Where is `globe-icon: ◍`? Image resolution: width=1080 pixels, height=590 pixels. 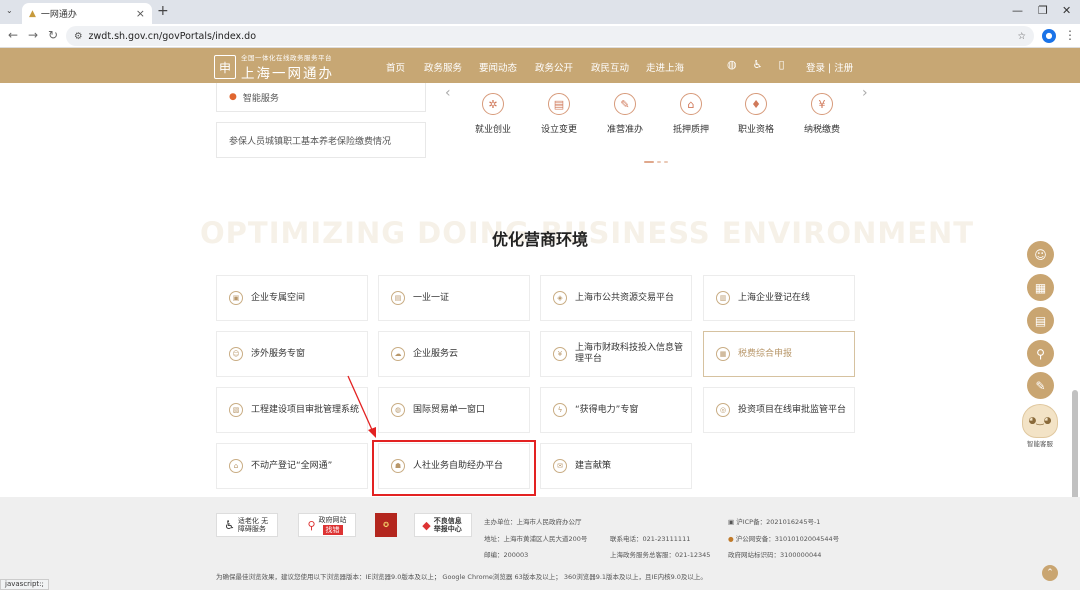
globe-icon: ◍ is located at coordinates (732, 64).